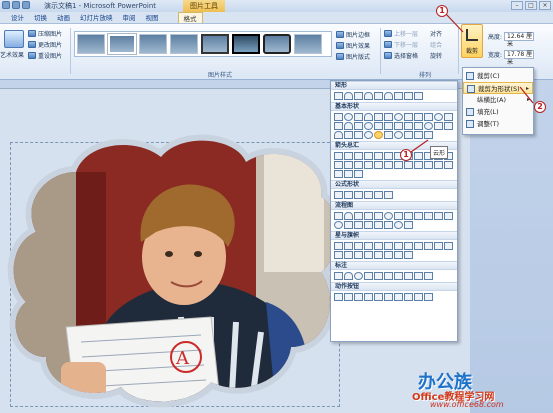 This screenshot has height=413, width=553. I want to click on rotate-button: 旋转, so click(436, 55).